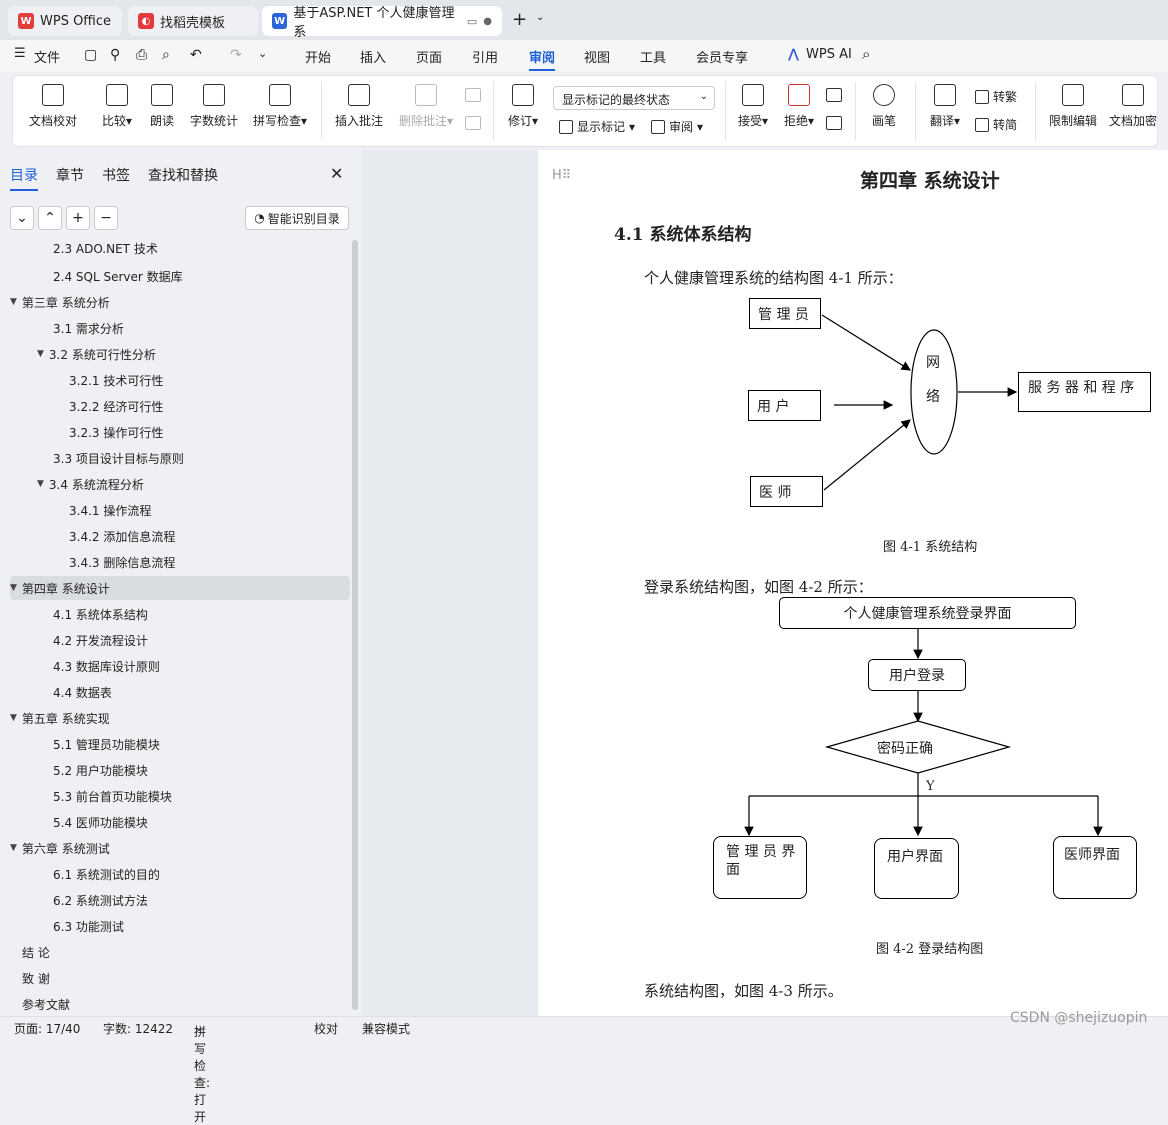 This screenshot has height=1125, width=1168. What do you see at coordinates (336, 173) in the screenshot?
I see `close-icon: ✕` at bounding box center [336, 173].